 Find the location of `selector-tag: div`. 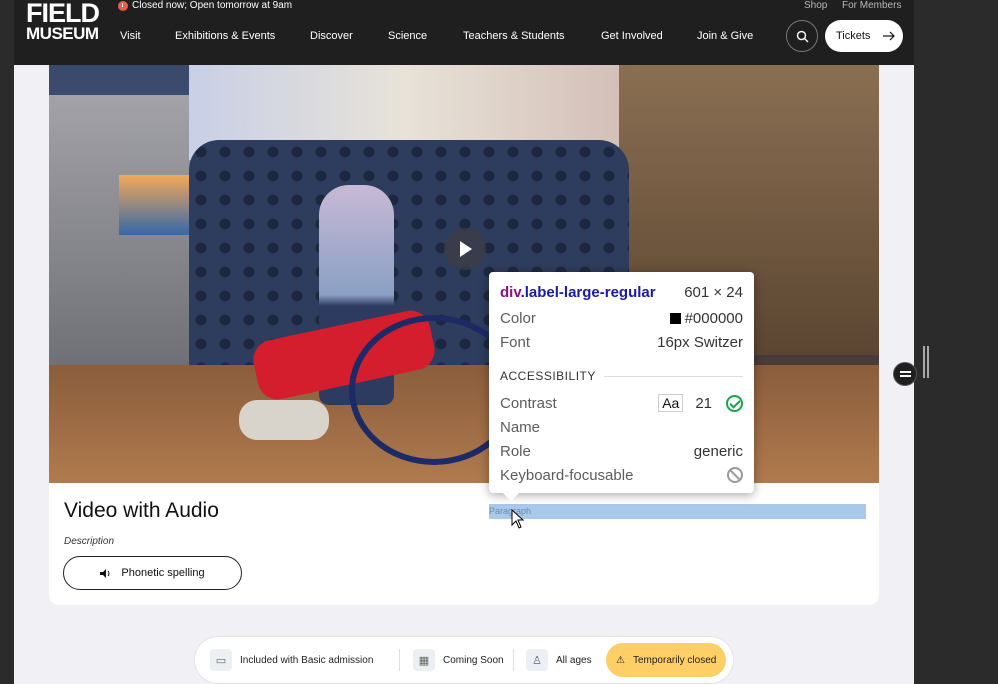

selector-tag: div is located at coordinates (510, 292).